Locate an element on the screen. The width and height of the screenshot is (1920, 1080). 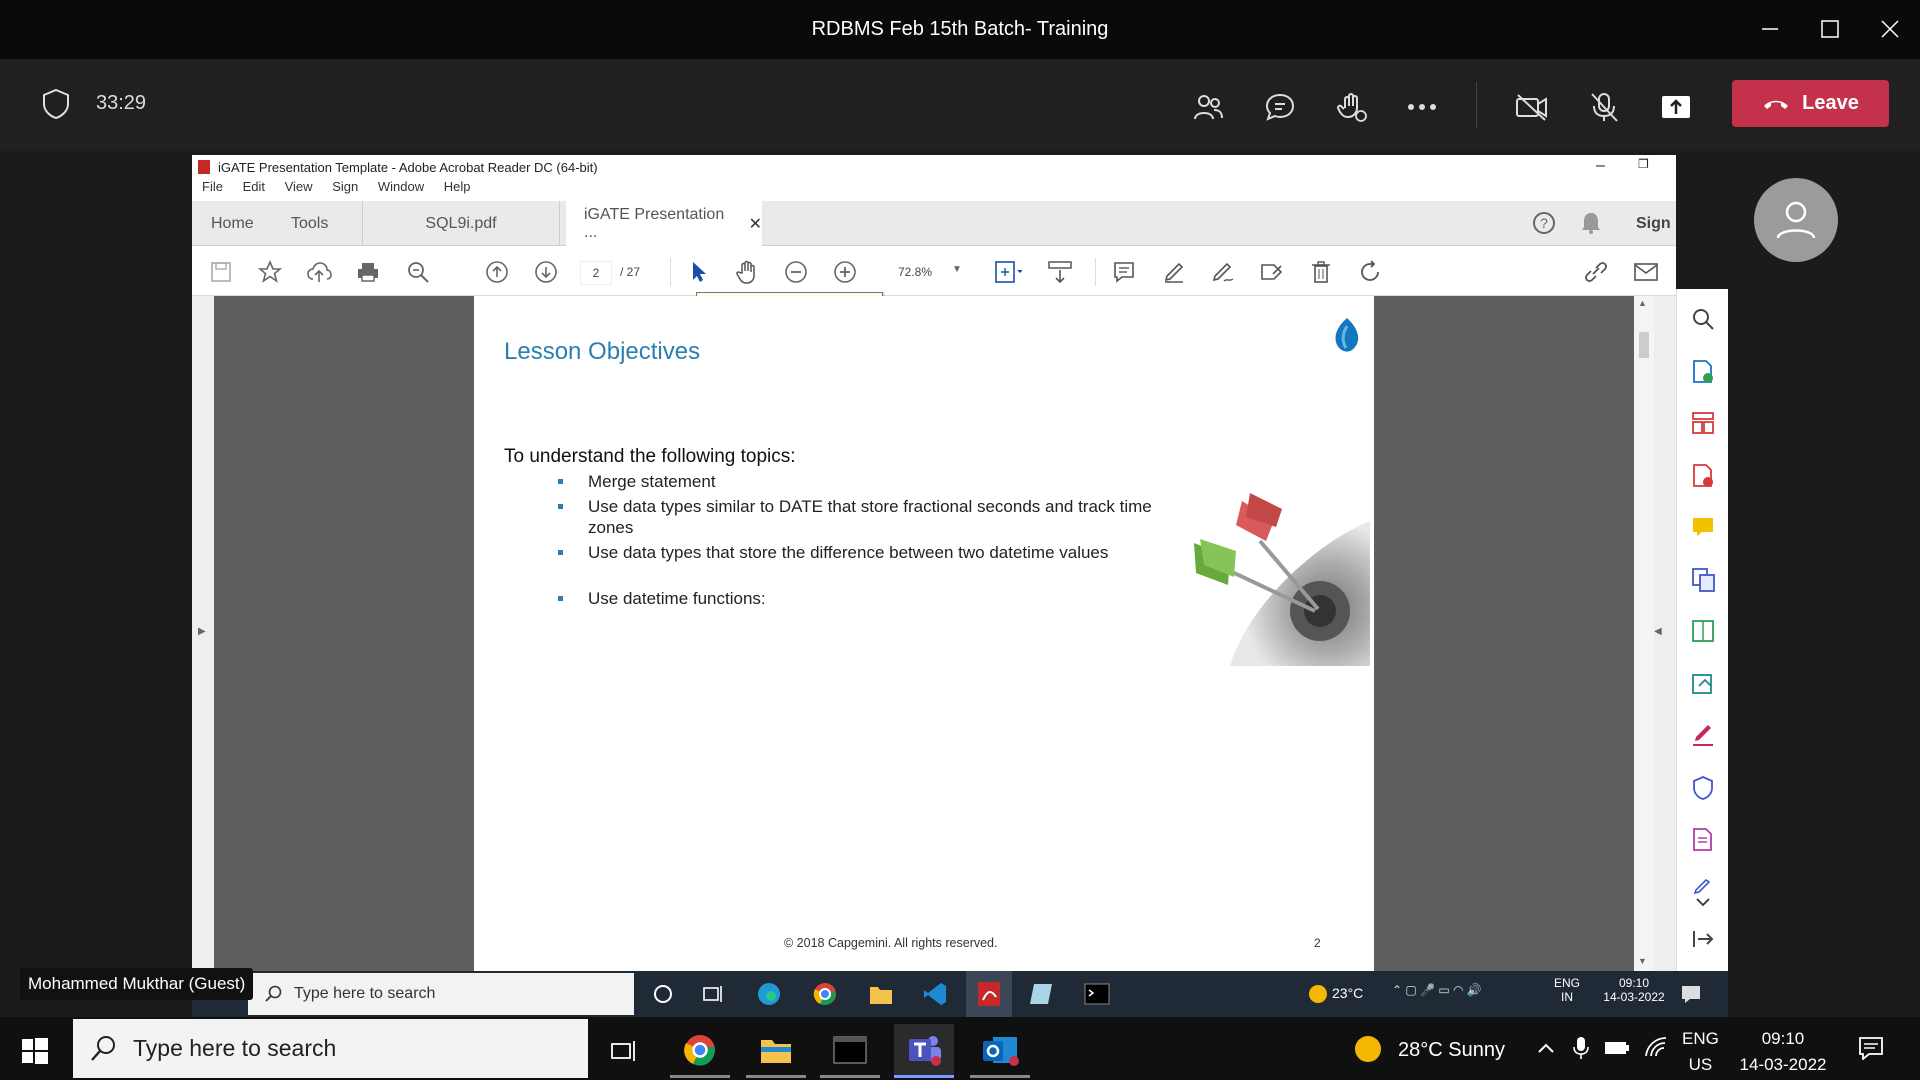
inner-clock: 09:10 14-03-2022 is located at coordinates (1634, 990).